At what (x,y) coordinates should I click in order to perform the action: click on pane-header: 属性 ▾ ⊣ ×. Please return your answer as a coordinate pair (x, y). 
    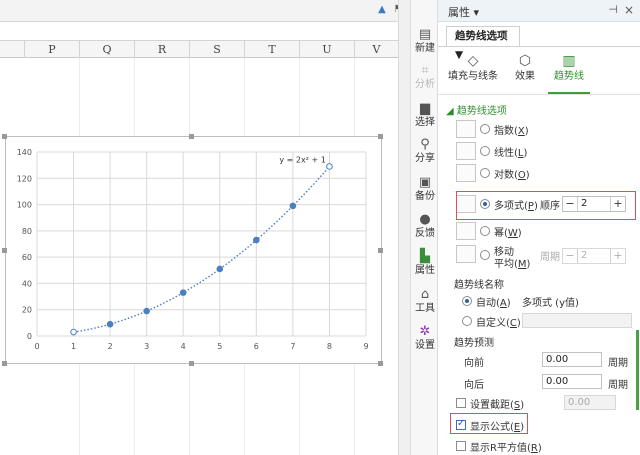
    Looking at the image, I should click on (539, 11).